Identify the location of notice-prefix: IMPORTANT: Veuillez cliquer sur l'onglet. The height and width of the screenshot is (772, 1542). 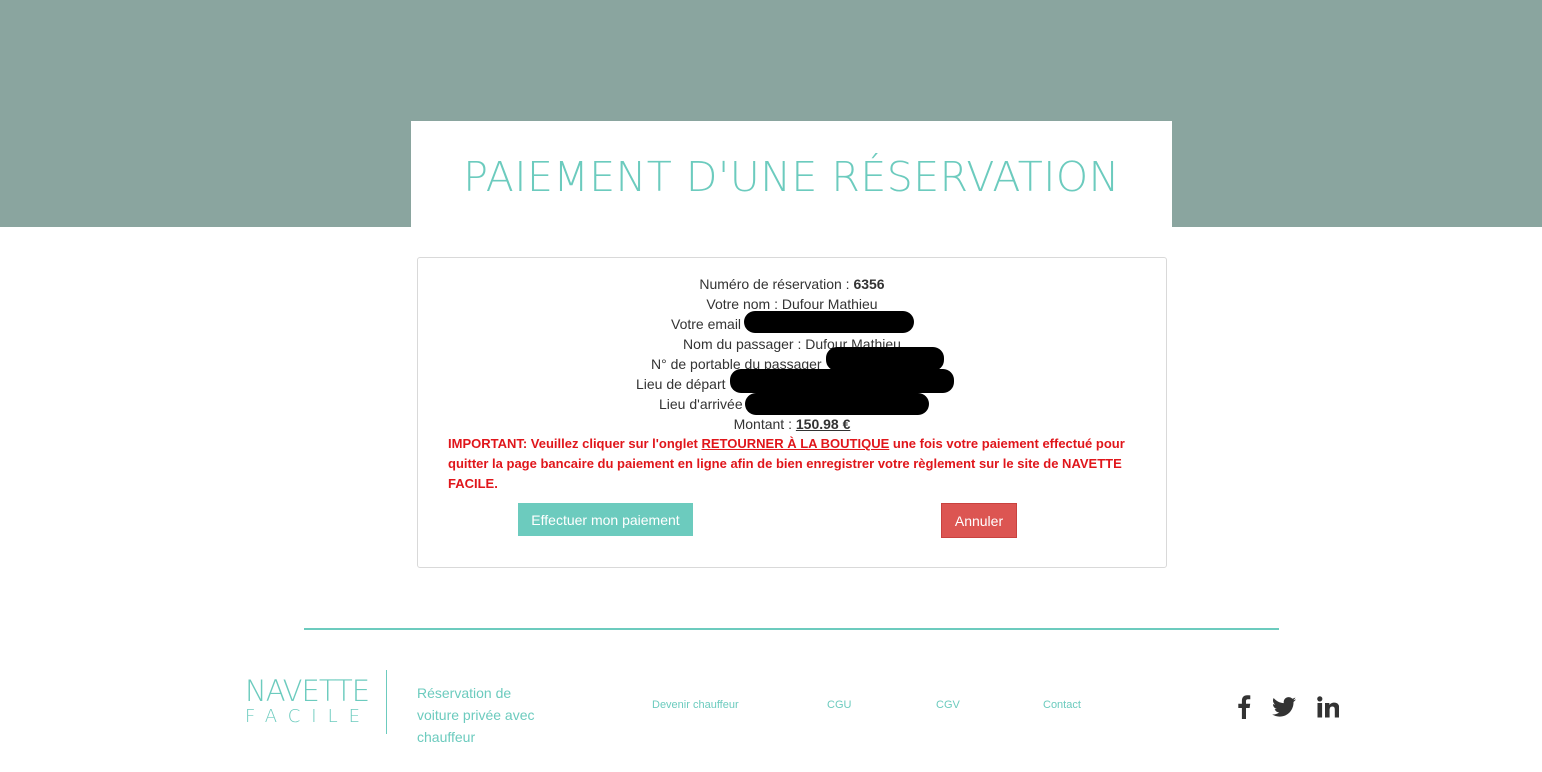
(575, 443).